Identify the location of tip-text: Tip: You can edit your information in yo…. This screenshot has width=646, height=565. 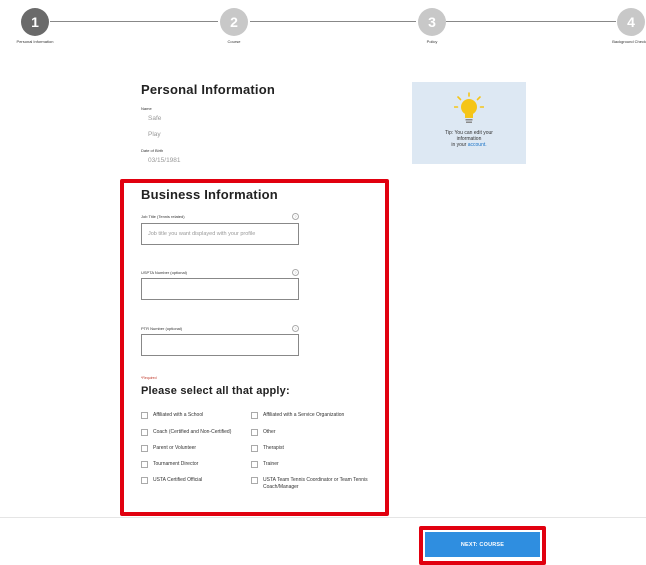
(469, 139).